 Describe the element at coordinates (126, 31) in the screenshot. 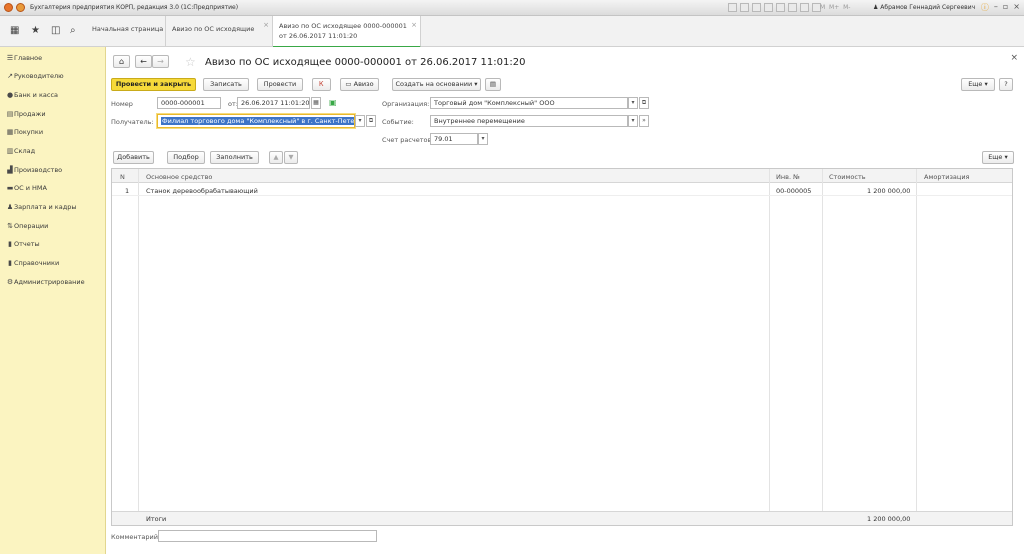

I see `tab-home: Начальная страница` at that location.